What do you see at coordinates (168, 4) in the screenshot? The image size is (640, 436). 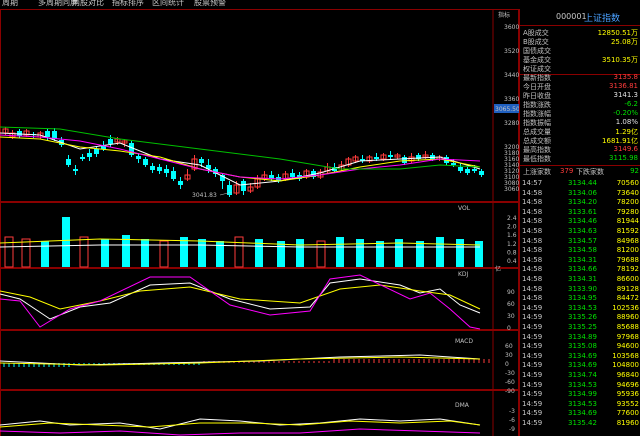 I see `menu-item-4: 区间统计` at bounding box center [168, 4].